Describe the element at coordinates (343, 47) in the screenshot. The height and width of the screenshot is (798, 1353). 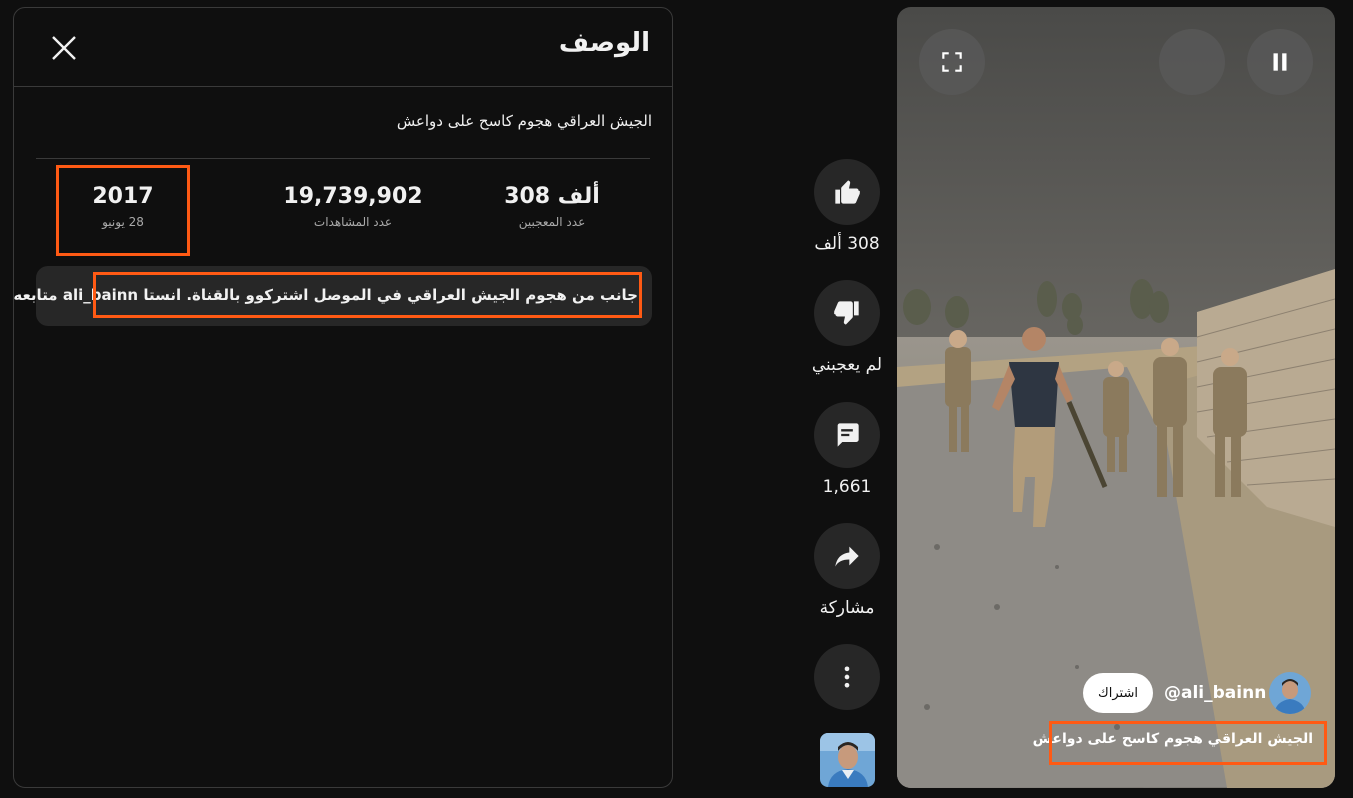
I see `description-header: الوصف` at that location.